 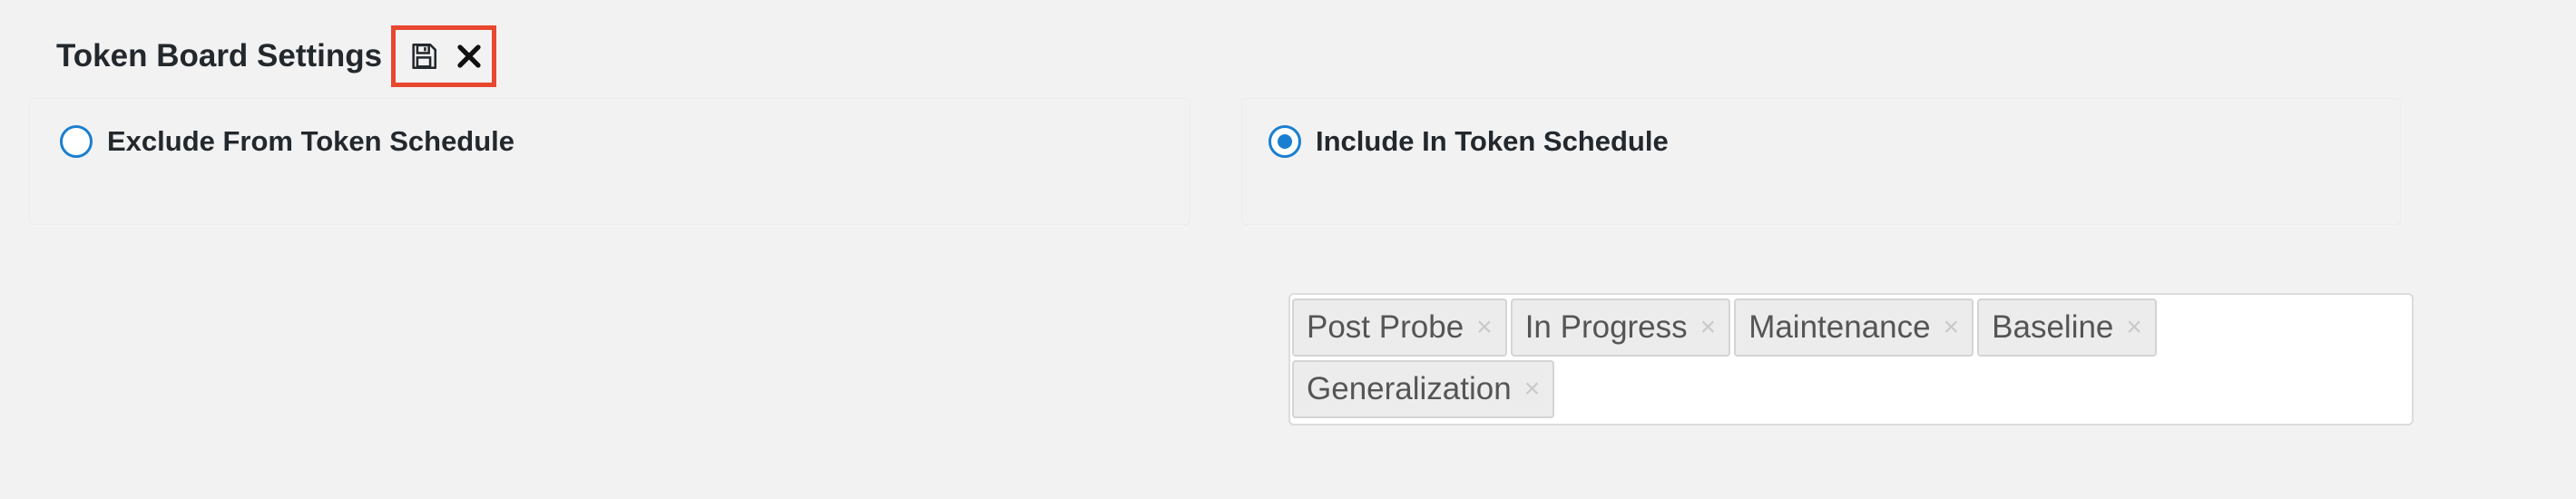 I want to click on tag-label: Post Probe, so click(x=1385, y=327).